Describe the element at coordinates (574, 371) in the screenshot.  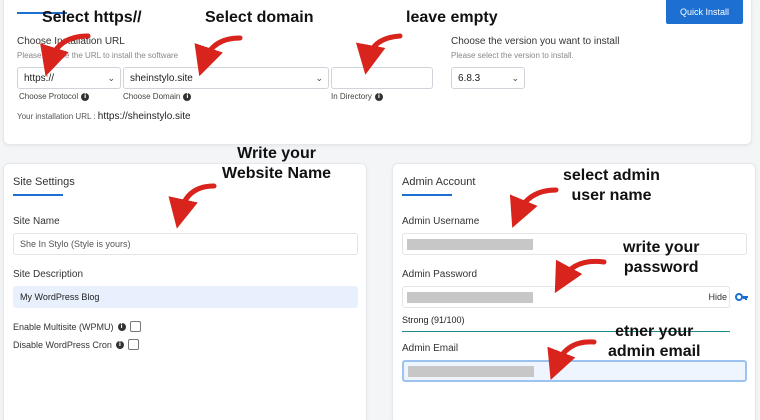
I see `admin-email-input` at that location.